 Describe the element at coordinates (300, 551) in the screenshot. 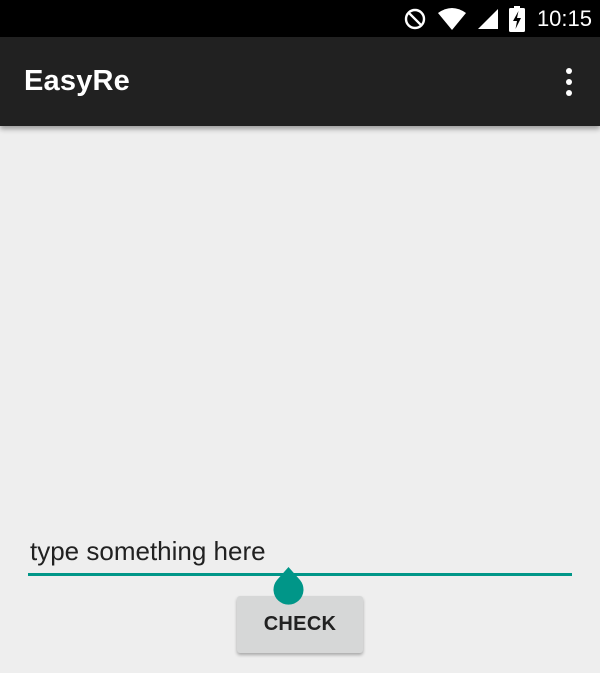

I see `text-input` at that location.